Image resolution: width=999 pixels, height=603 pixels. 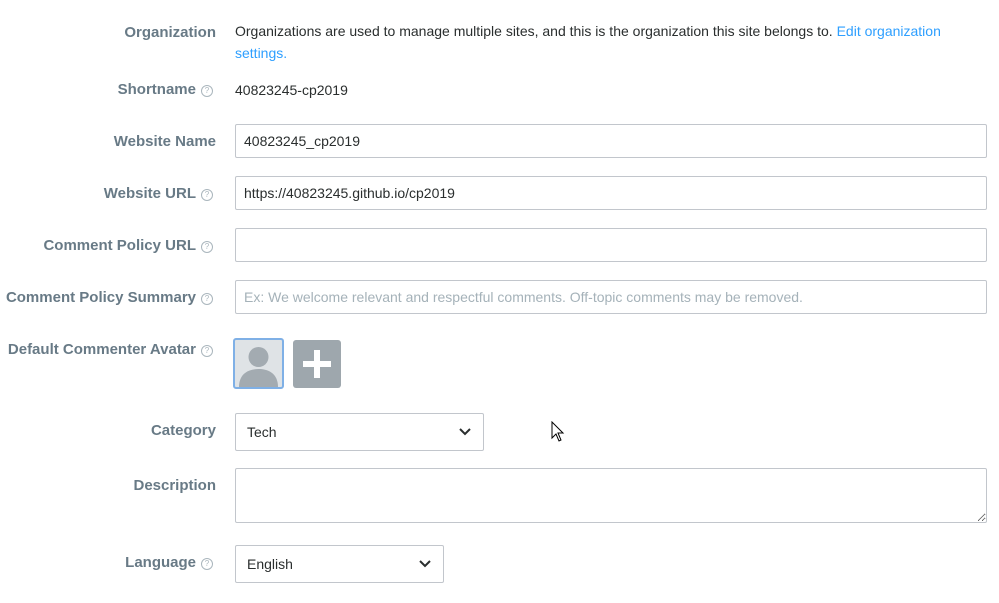 I want to click on plus-icon, so click(x=317, y=364).